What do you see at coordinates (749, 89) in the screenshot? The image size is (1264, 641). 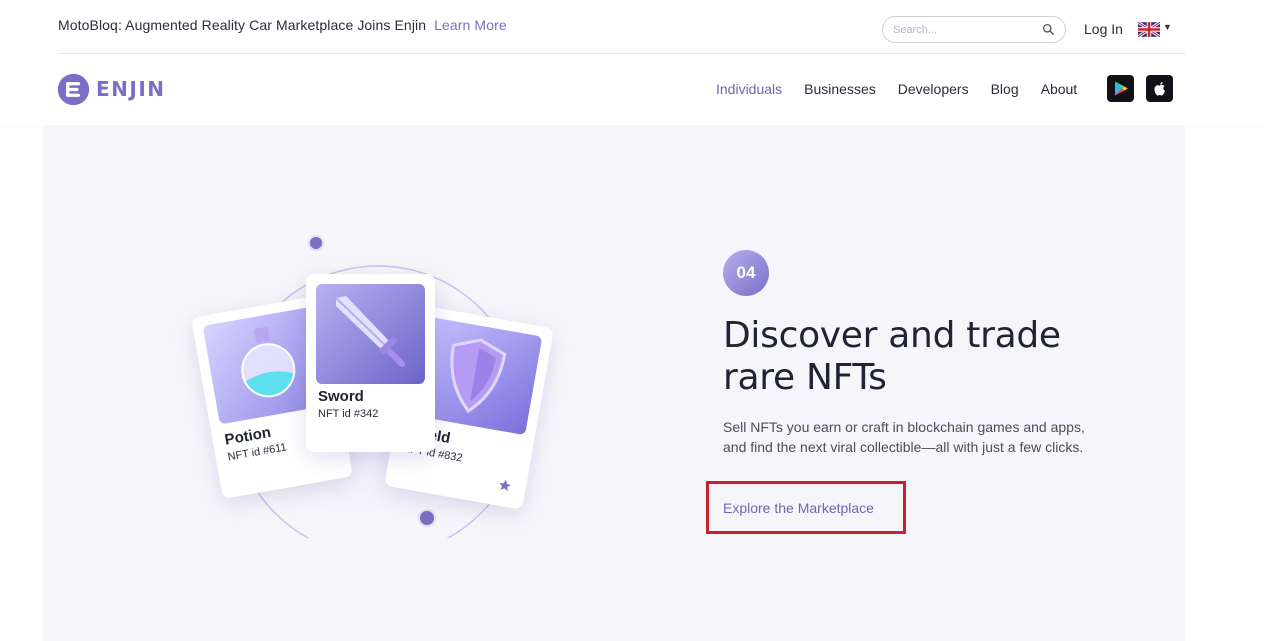 I see `nav-item-individuals: Individuals` at bounding box center [749, 89].